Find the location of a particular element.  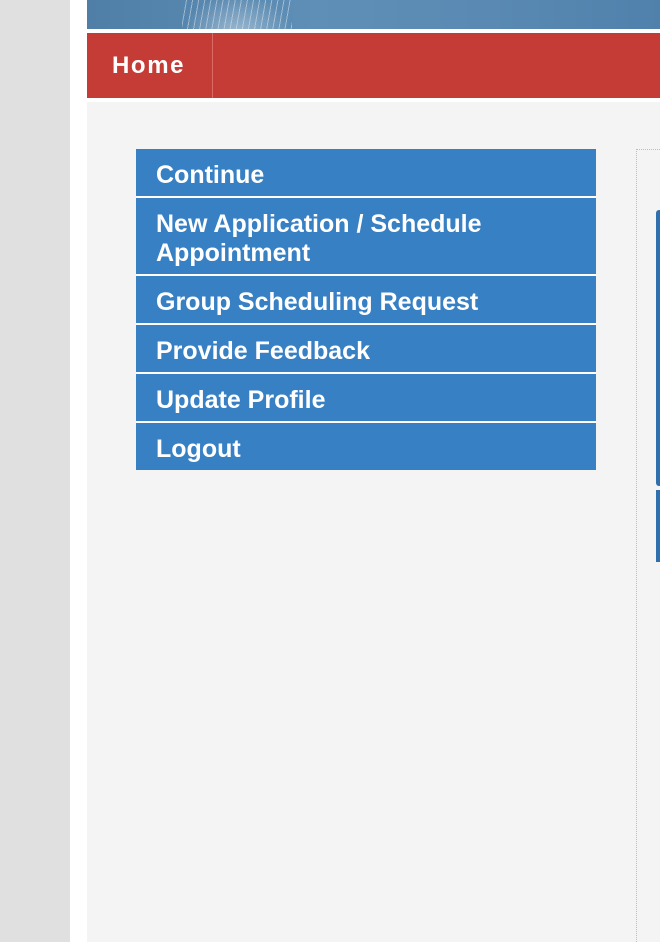

left-gutter is located at coordinates (35, 471).